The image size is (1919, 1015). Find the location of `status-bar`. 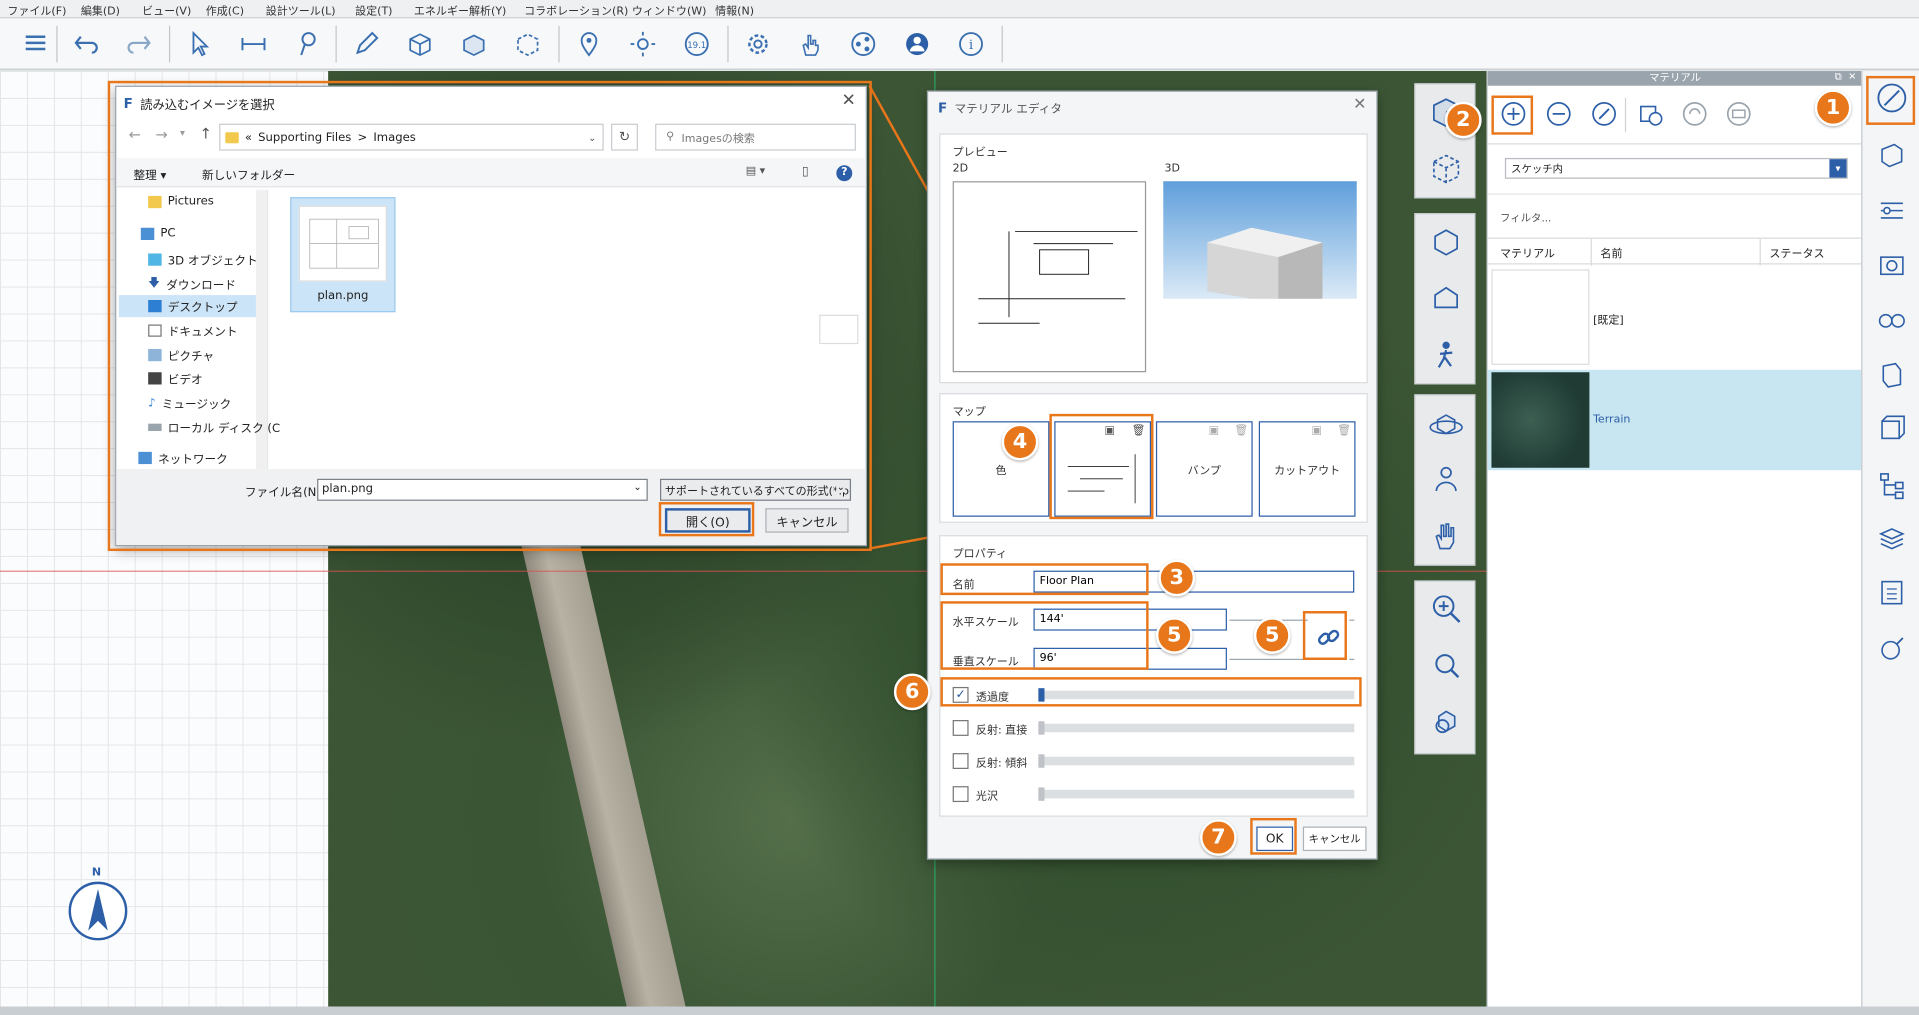

status-bar is located at coordinates (959, 1010).